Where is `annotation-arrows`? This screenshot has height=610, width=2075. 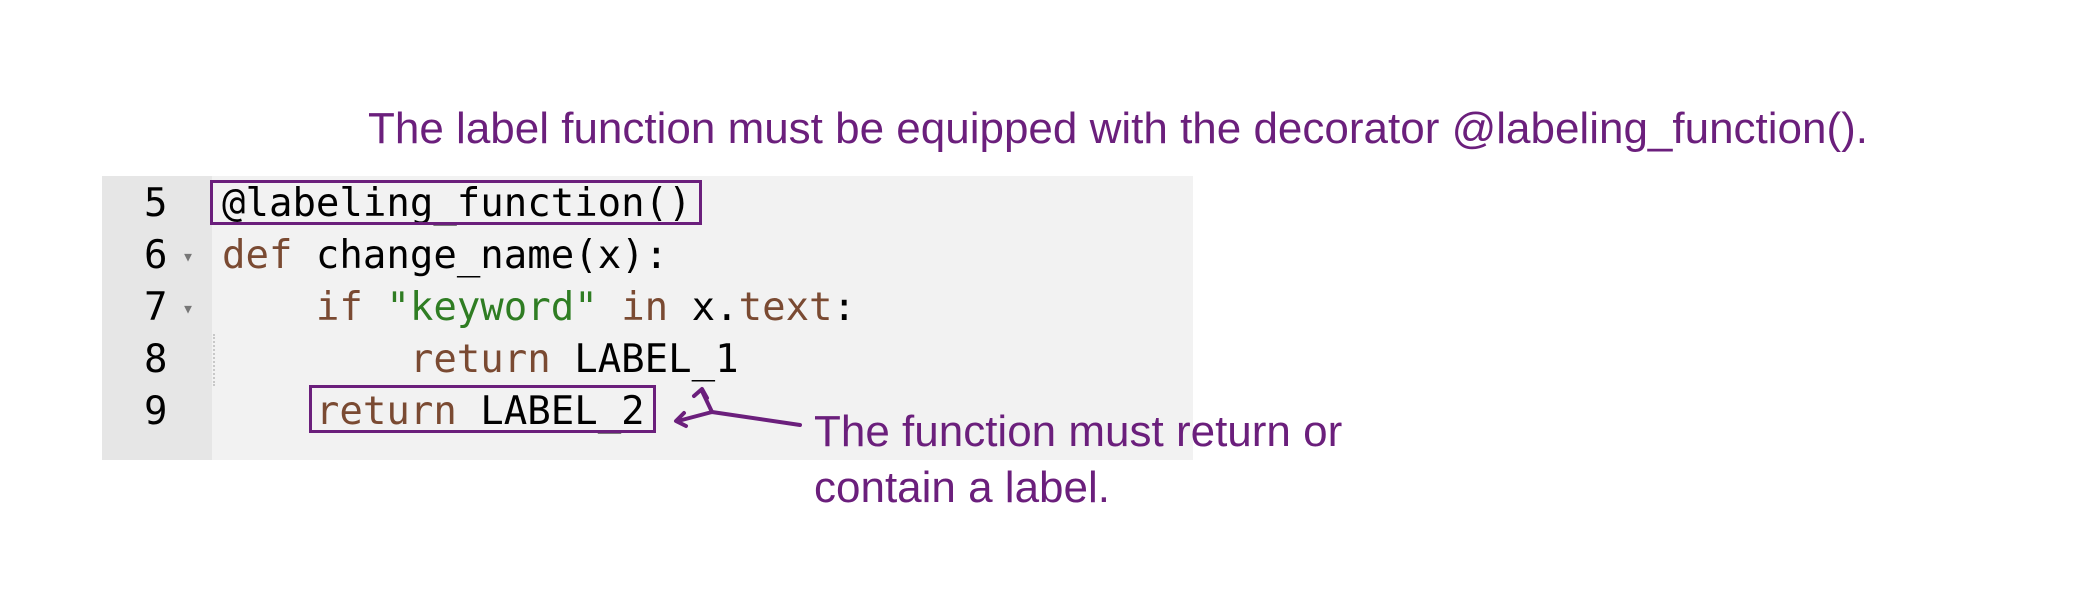
annotation-arrows is located at coordinates (738, 407).